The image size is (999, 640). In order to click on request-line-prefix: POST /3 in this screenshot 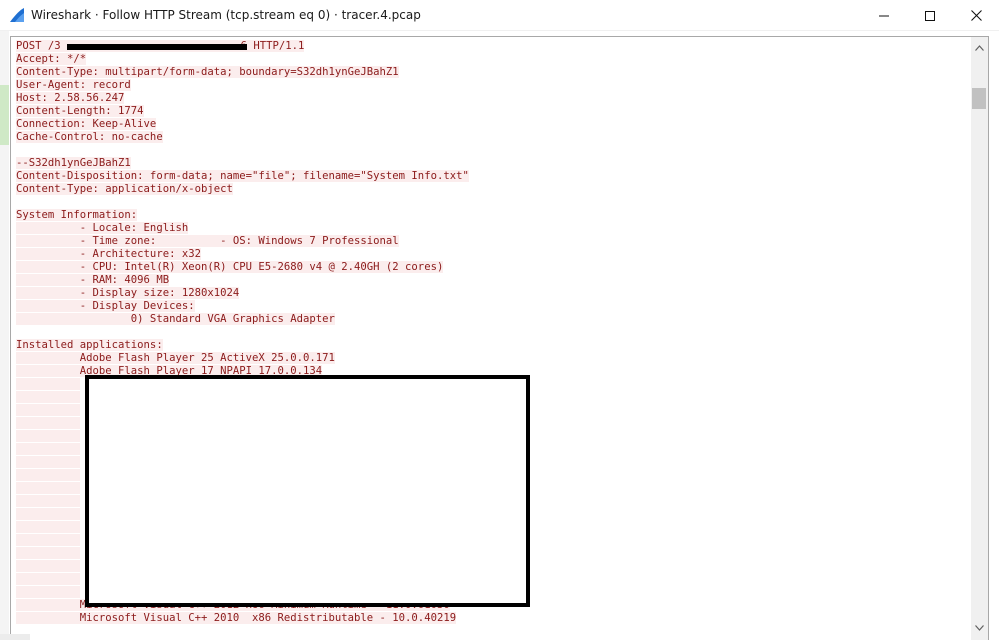, I will do `click(38, 46)`.